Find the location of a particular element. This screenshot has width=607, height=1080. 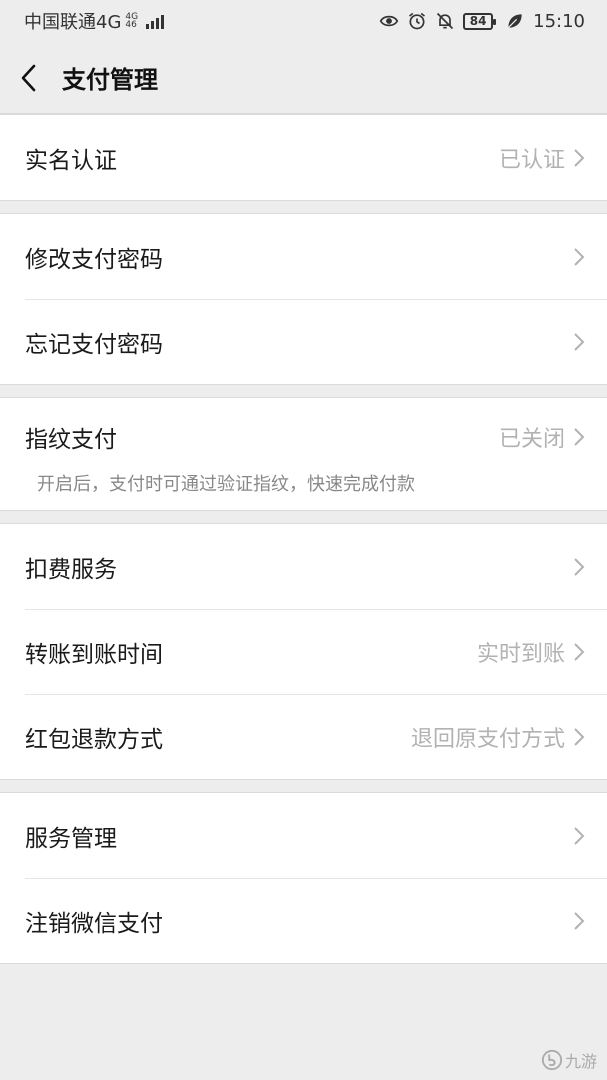

group-verification: 实名认证 已认证 is located at coordinates (303, 157).